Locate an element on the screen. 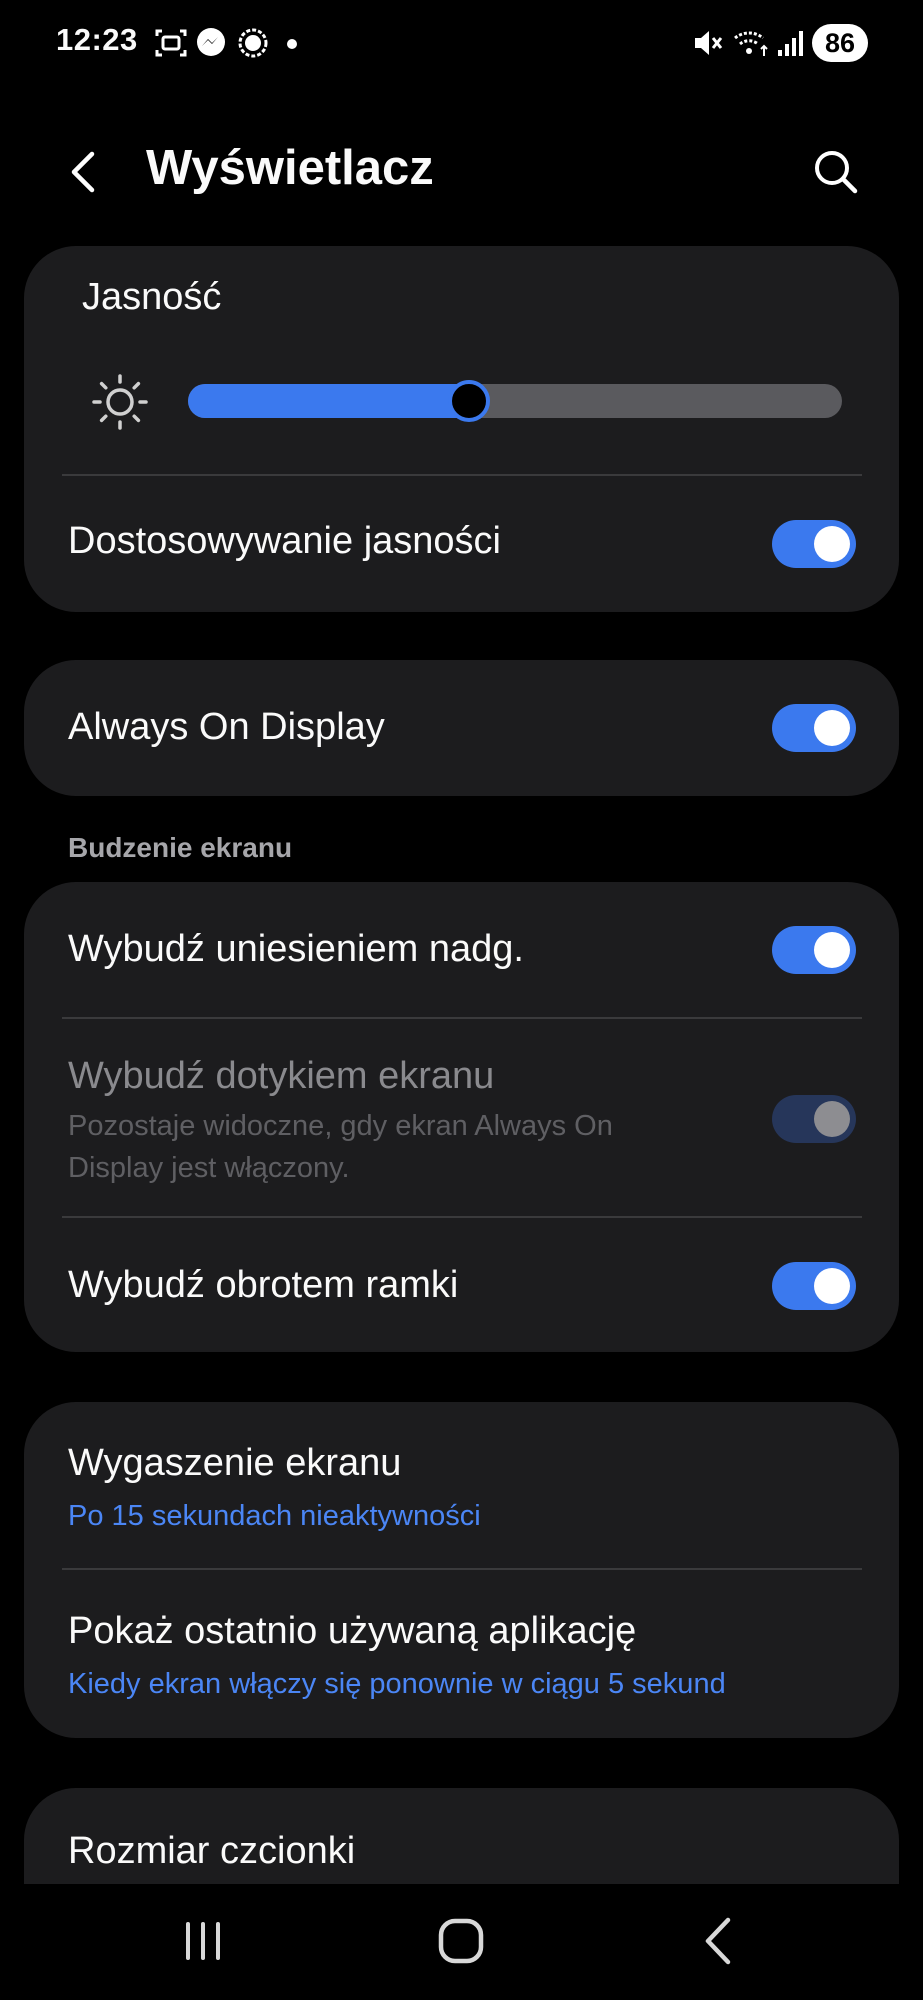 This screenshot has width=923, height=2000. font-size-row: Rozmiar czcionki is located at coordinates (461, 1836).